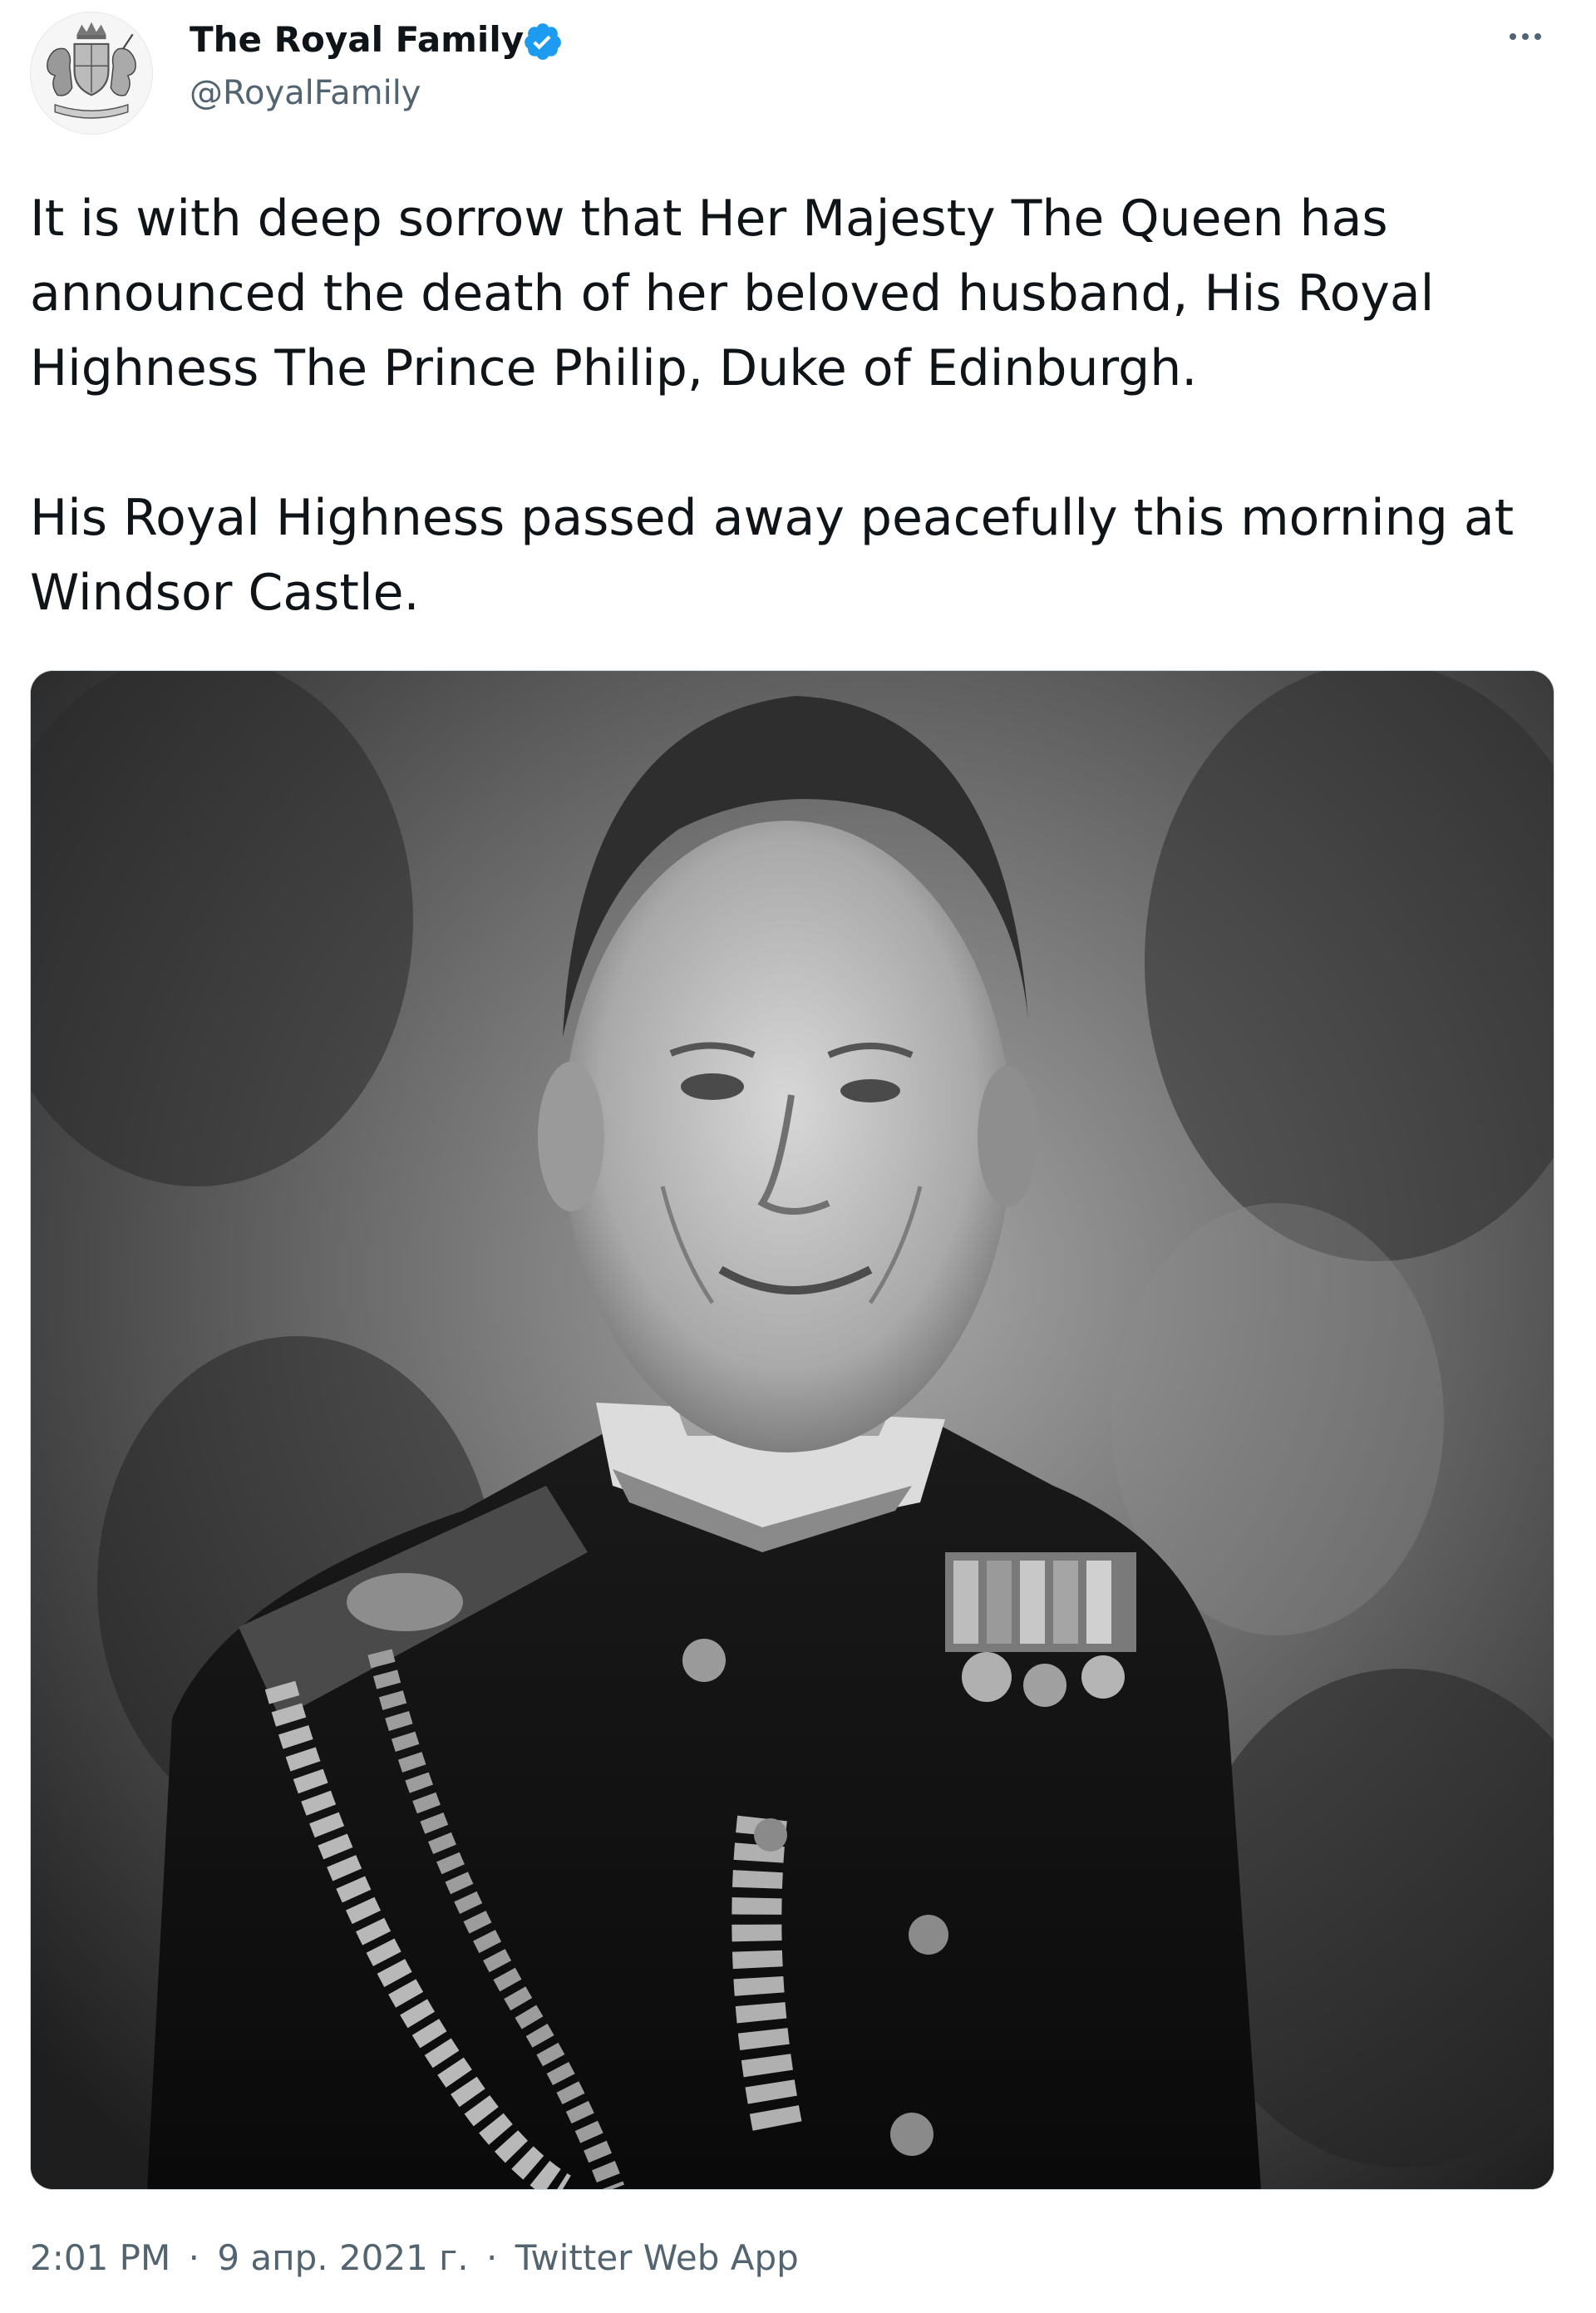  I want to click on author-handle: @RoyalFamily, so click(305, 93).